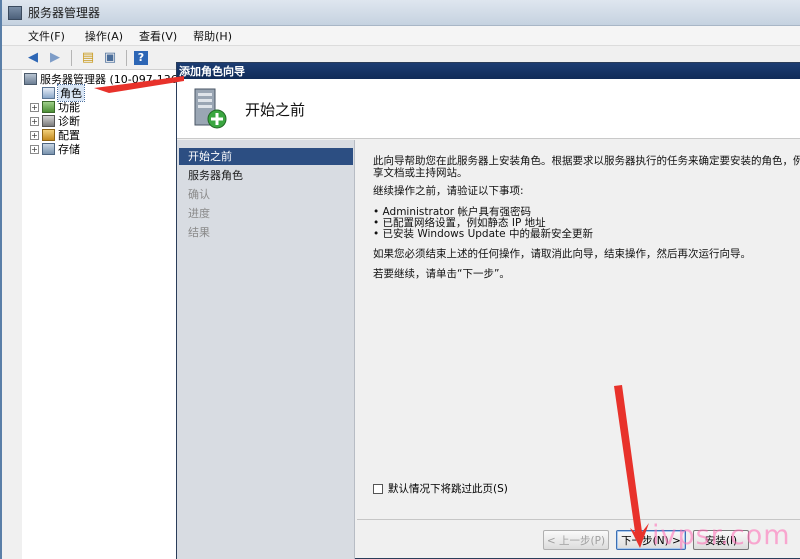 The height and width of the screenshot is (559, 800). I want to click on menu-file: 文件(F), so click(38, 36).